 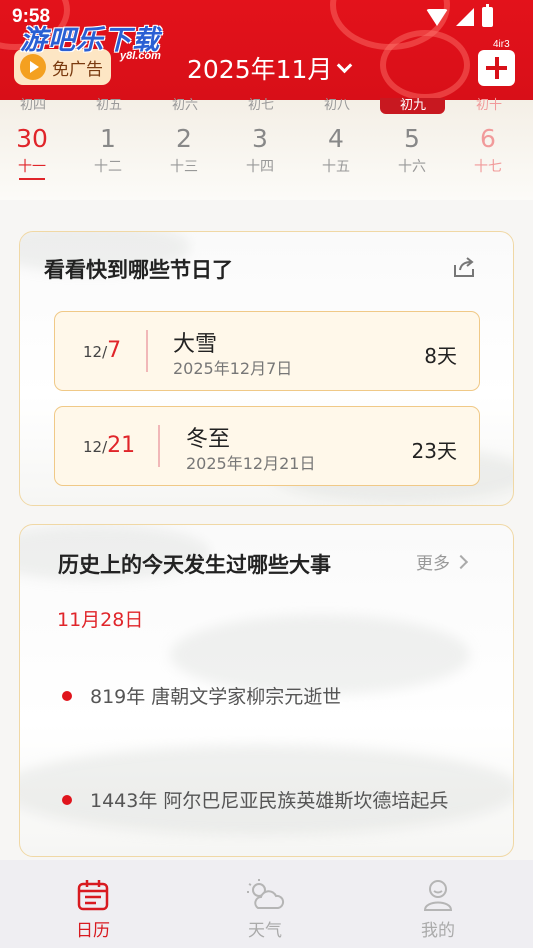 What do you see at coordinates (100, 620) in the screenshot?
I see `history-date: 11月28日` at bounding box center [100, 620].